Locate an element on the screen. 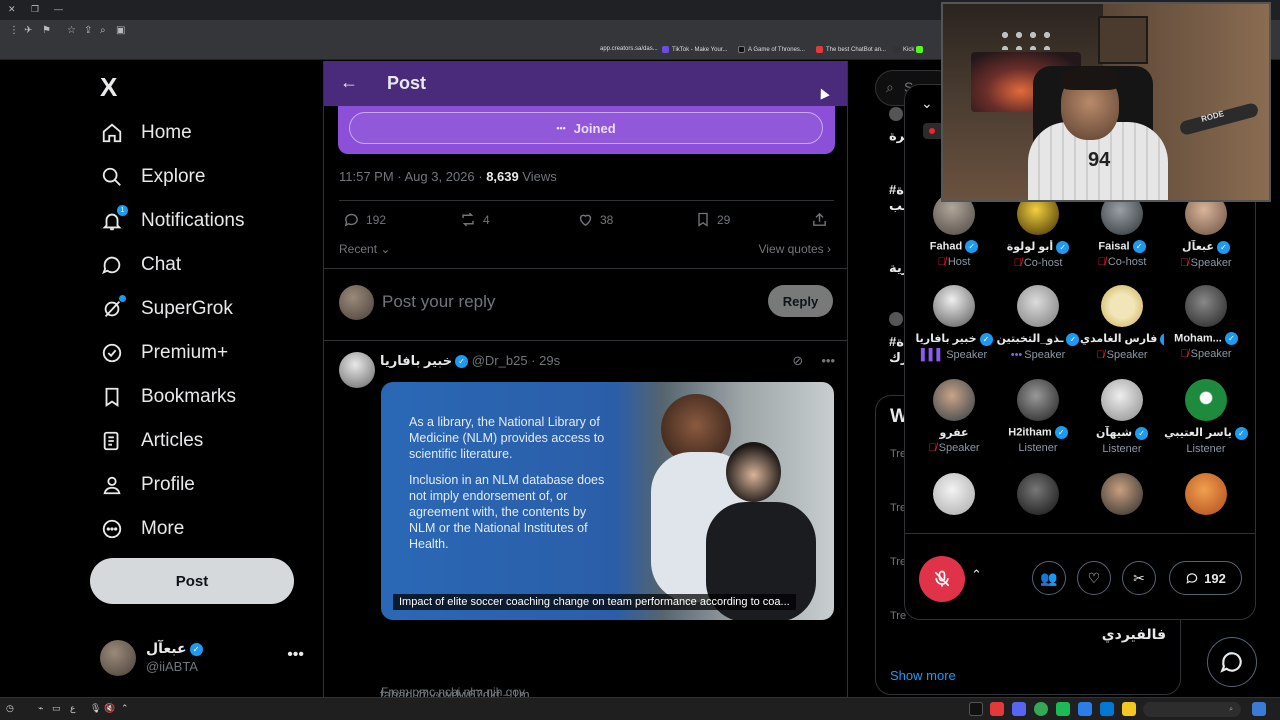 This screenshot has width=1280, height=720. verified-icon: ✓ is located at coordinates (1223, 247).